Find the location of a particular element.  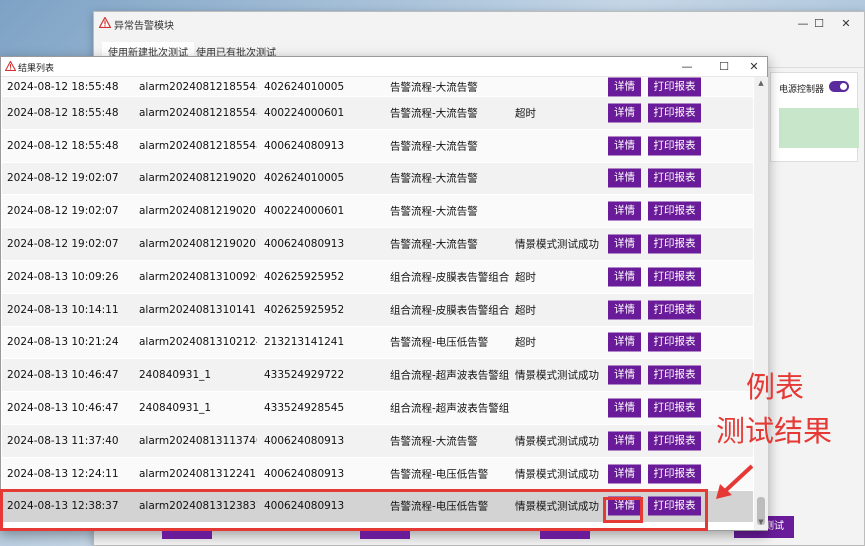

result-list-title: 结果列表 is located at coordinates (36, 69).